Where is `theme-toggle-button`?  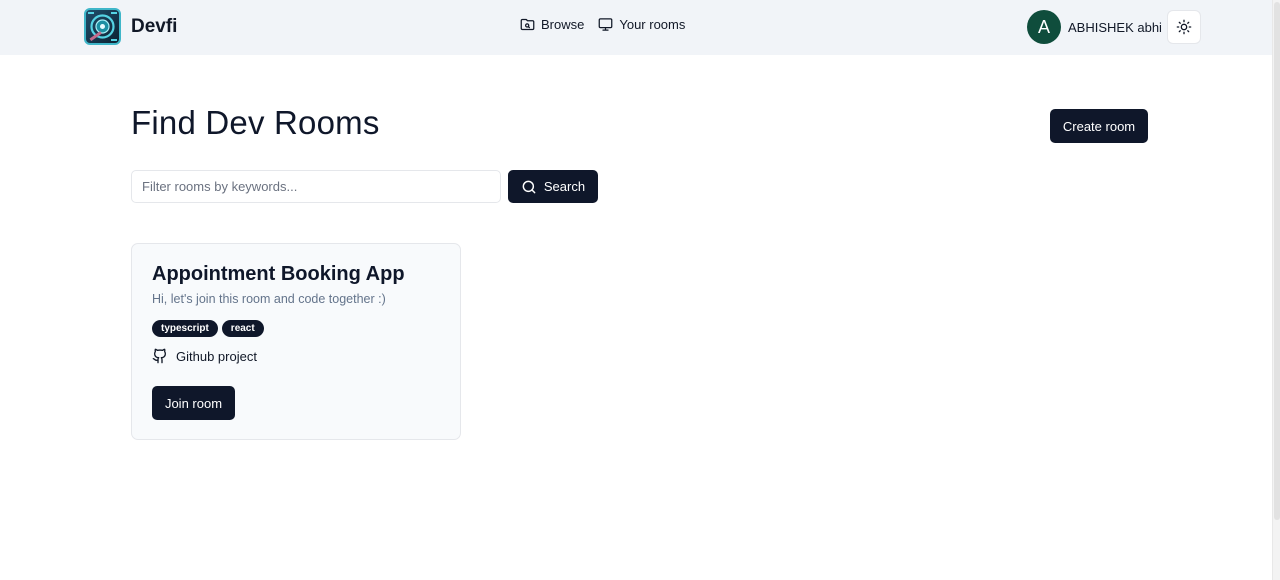
theme-toggle-button is located at coordinates (1184, 27).